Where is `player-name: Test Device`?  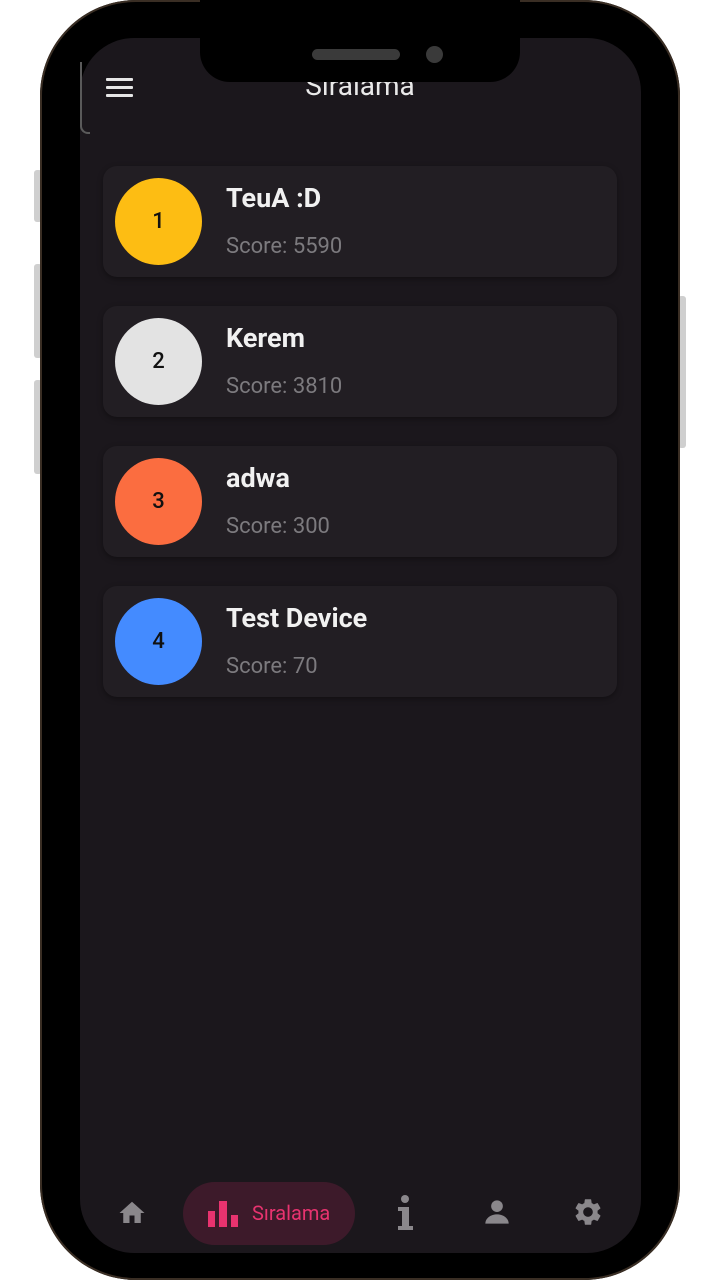 player-name: Test Device is located at coordinates (297, 618).